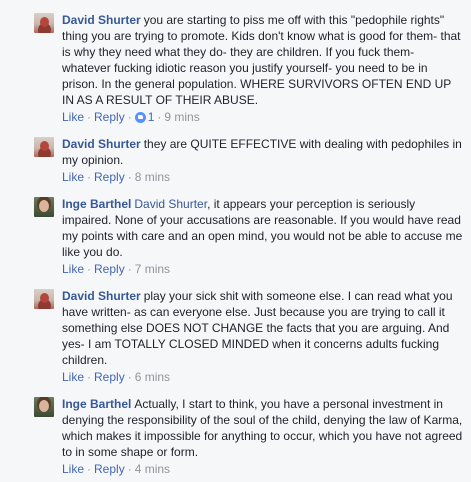 The height and width of the screenshot is (482, 471). What do you see at coordinates (263, 177) in the screenshot?
I see `comment-actions: Like · Reply · 8 mins` at bounding box center [263, 177].